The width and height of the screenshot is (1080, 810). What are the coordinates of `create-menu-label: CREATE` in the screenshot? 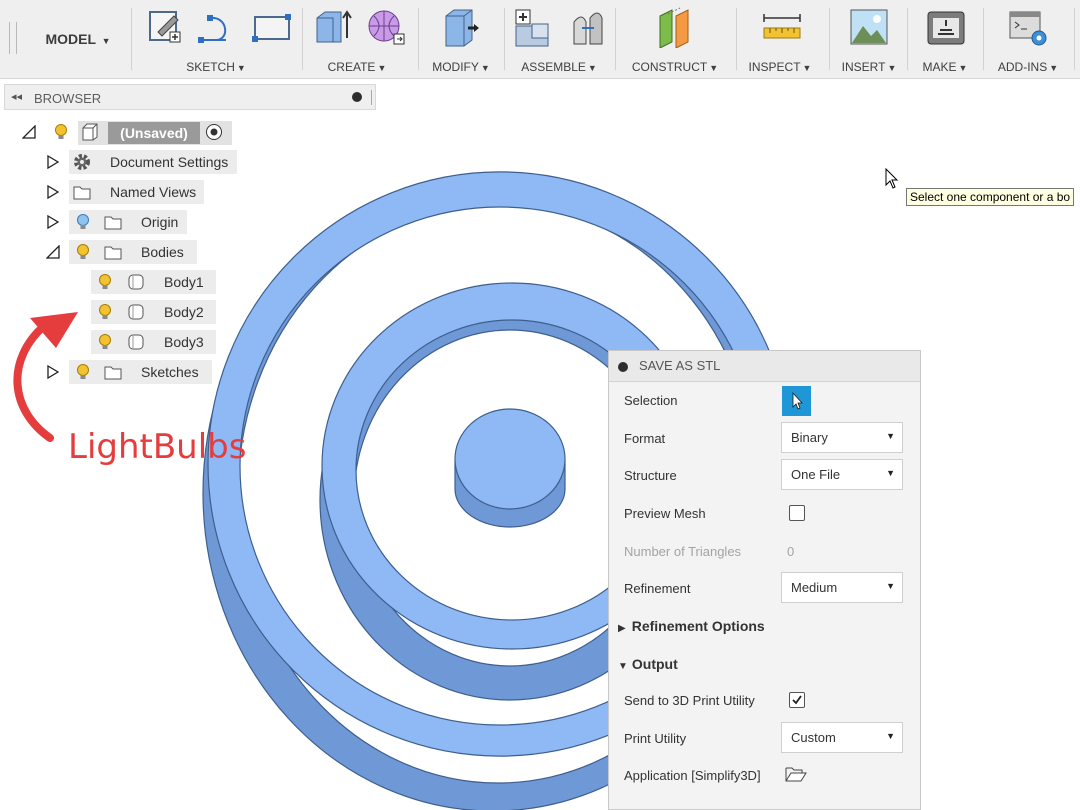 It's located at (351, 67).